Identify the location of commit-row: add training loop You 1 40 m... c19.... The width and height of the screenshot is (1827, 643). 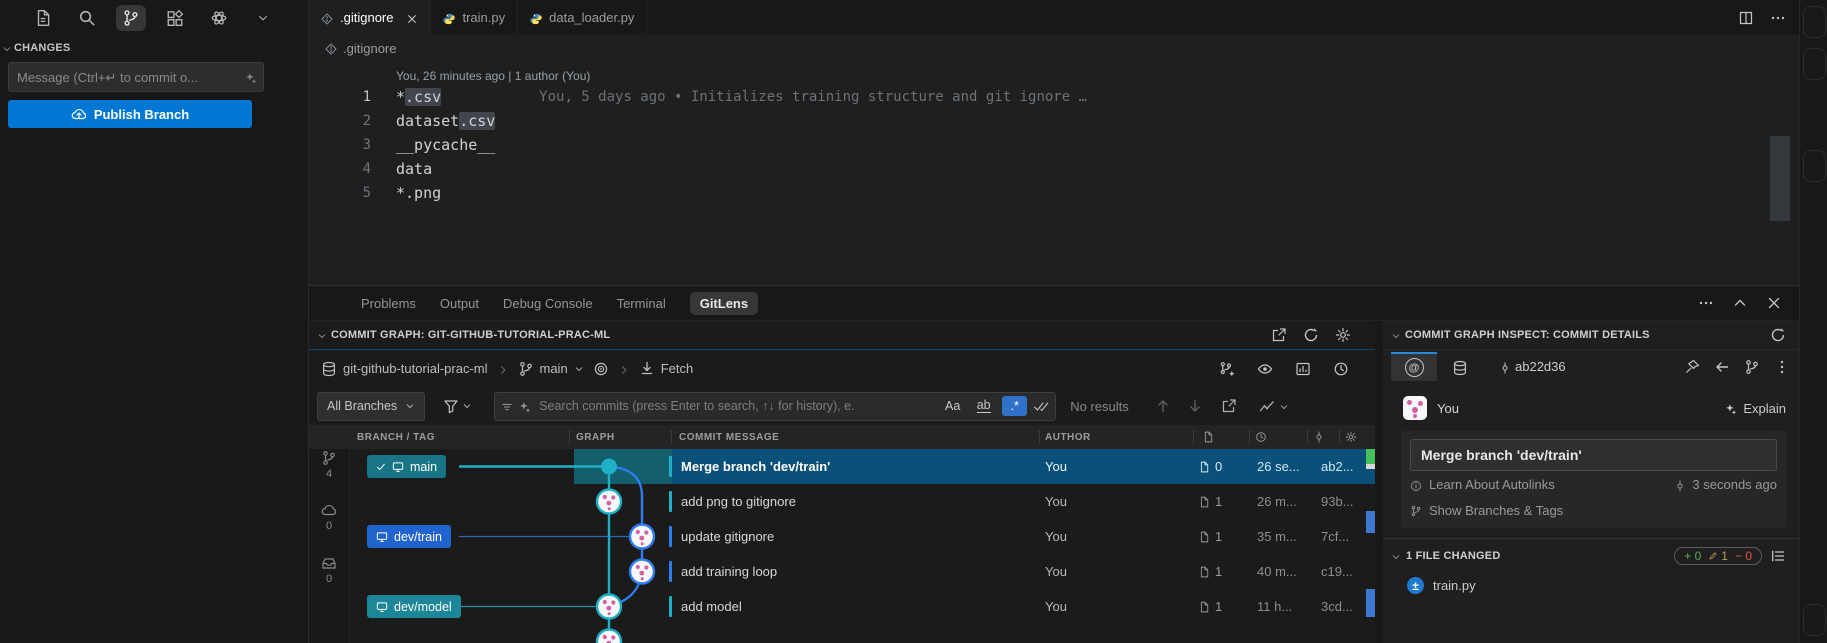
(842, 571).